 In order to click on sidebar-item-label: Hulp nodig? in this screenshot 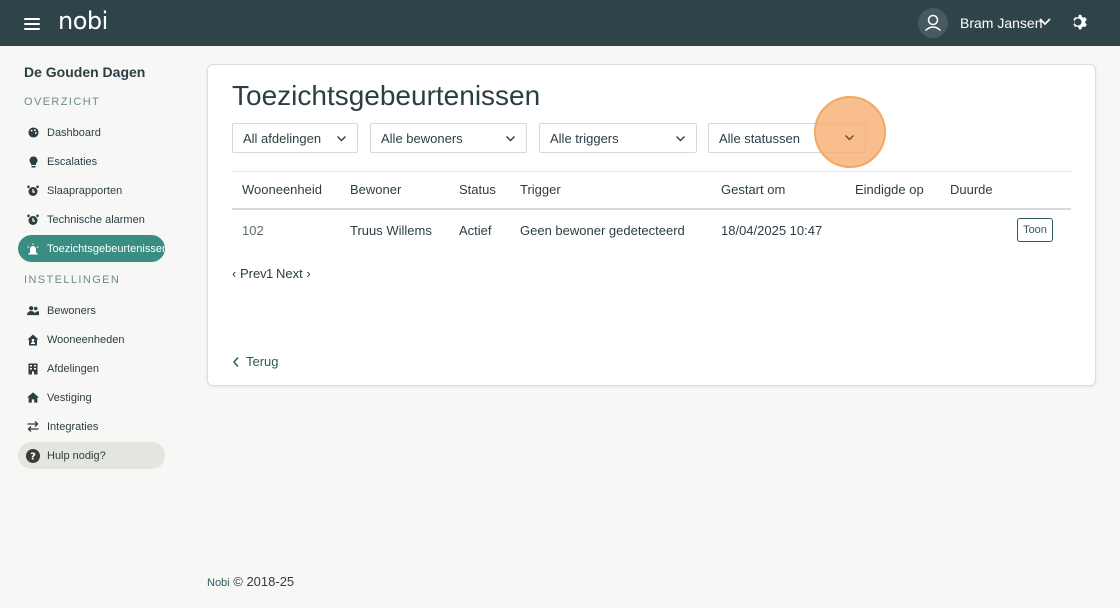, I will do `click(76, 455)`.